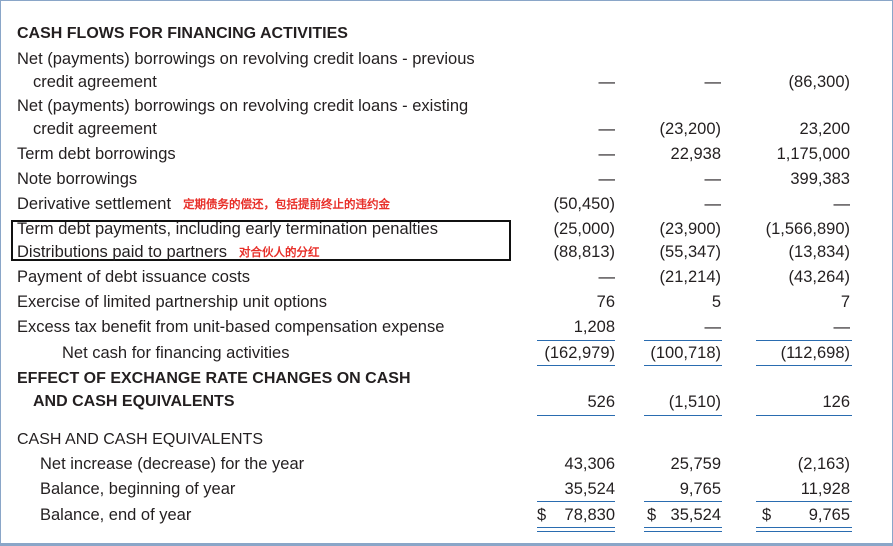  What do you see at coordinates (446, 129) in the screenshot?
I see `table-row: credit agreement — (23,200) 23,200` at bounding box center [446, 129].